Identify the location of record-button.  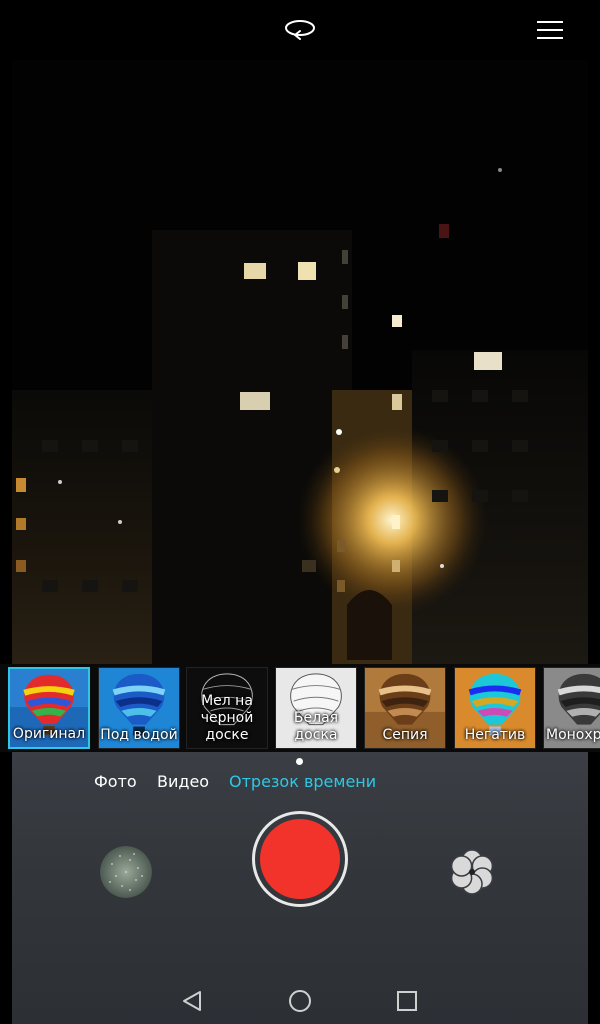
(300, 859).